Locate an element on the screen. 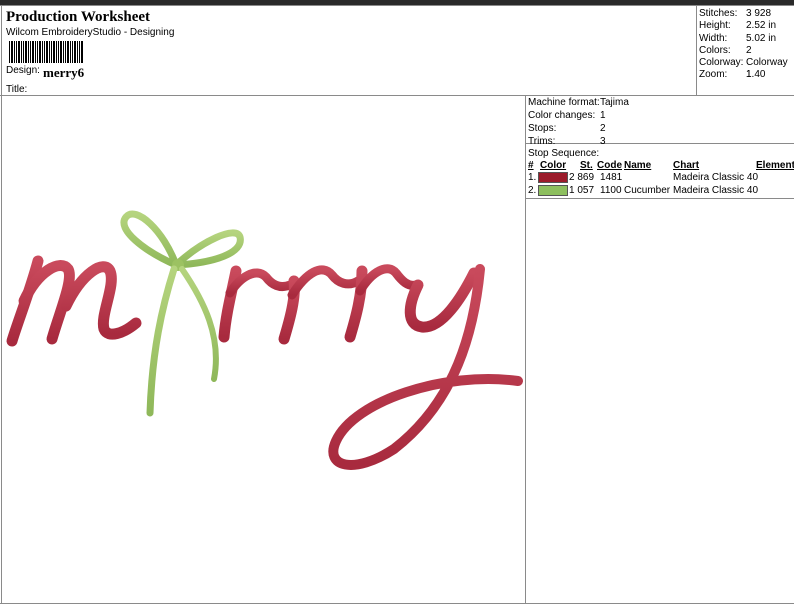  stat-label: Stitches: is located at coordinates (718, 13).